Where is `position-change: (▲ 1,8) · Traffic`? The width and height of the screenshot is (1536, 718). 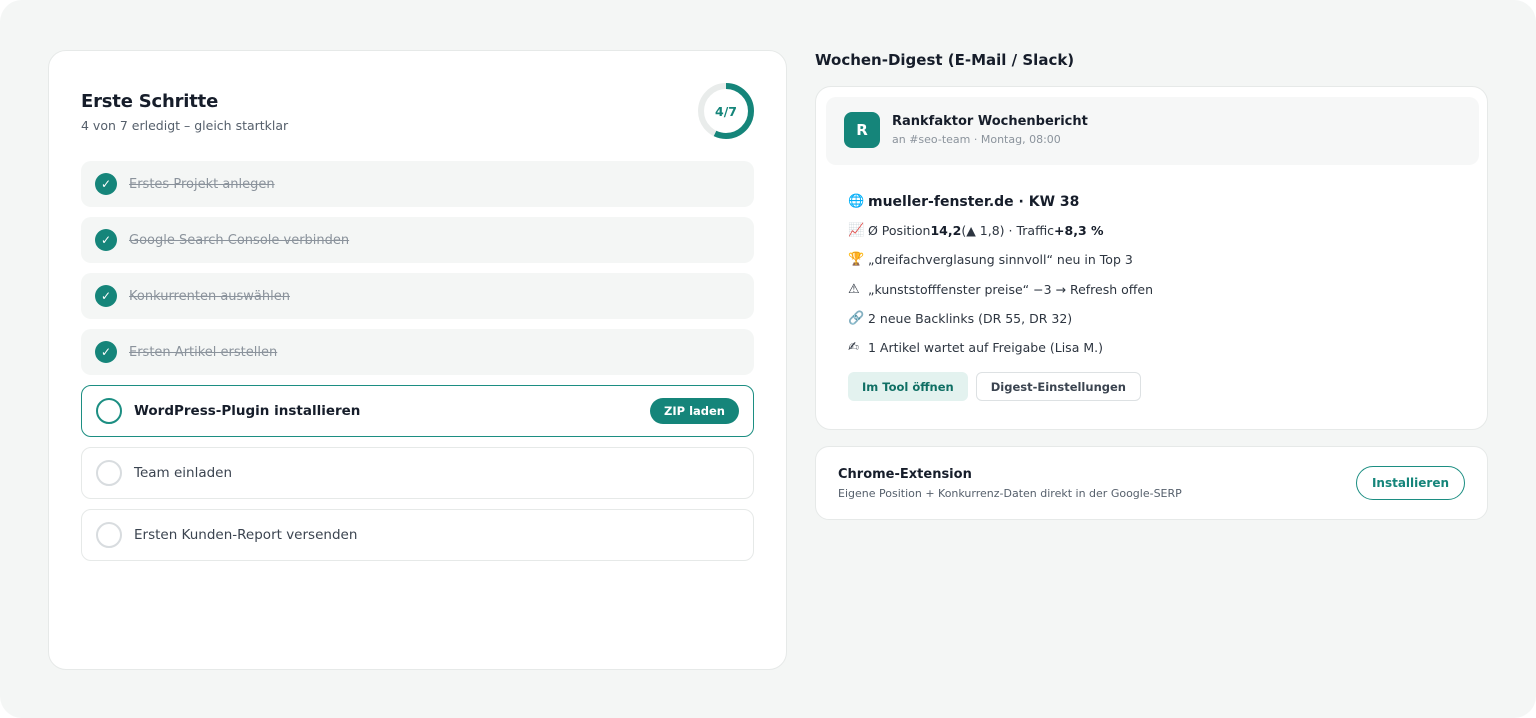
position-change: (▲ 1,8) · Traffic is located at coordinates (1008, 231).